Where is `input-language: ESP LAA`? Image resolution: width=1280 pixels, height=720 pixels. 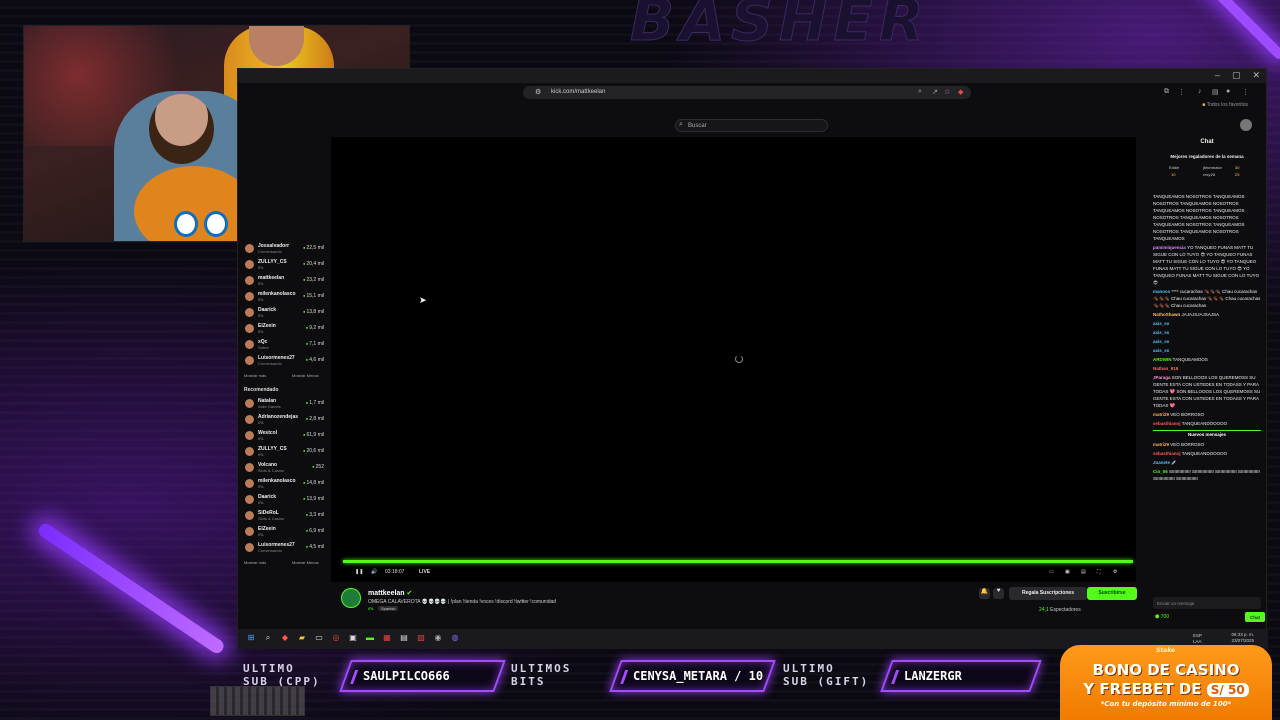 input-language: ESP LAA is located at coordinates (1197, 639).